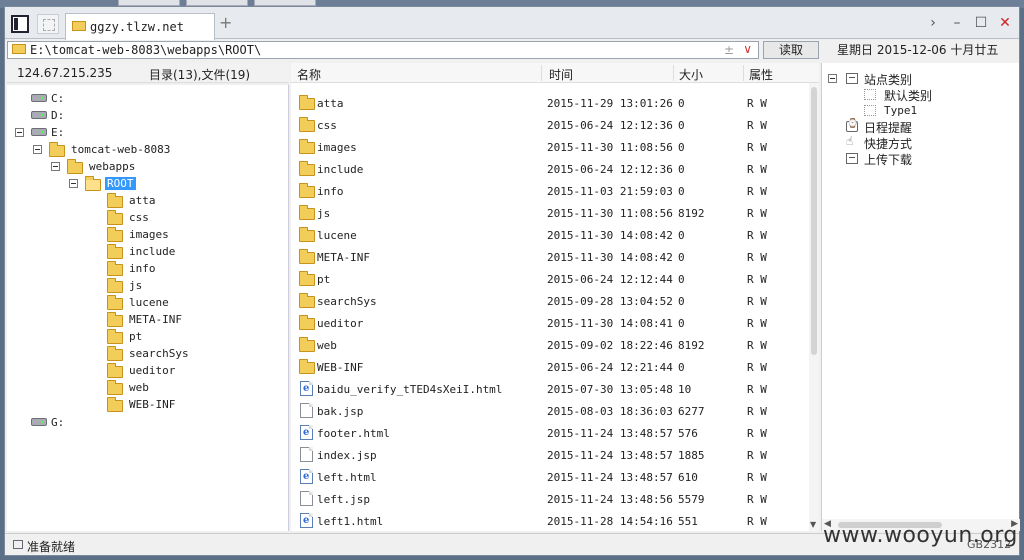  What do you see at coordinates (957, 23) in the screenshot?
I see `minimize-icon: –` at bounding box center [957, 23].